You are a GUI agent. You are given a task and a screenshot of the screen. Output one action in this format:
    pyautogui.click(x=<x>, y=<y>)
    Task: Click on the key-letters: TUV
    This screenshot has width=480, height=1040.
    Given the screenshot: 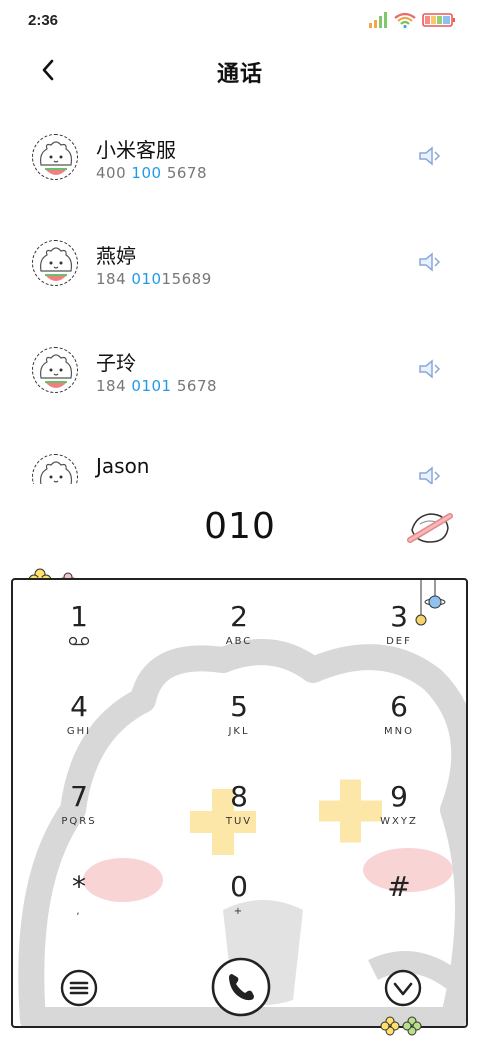 What is the action you would take?
    pyautogui.click(x=239, y=821)
    